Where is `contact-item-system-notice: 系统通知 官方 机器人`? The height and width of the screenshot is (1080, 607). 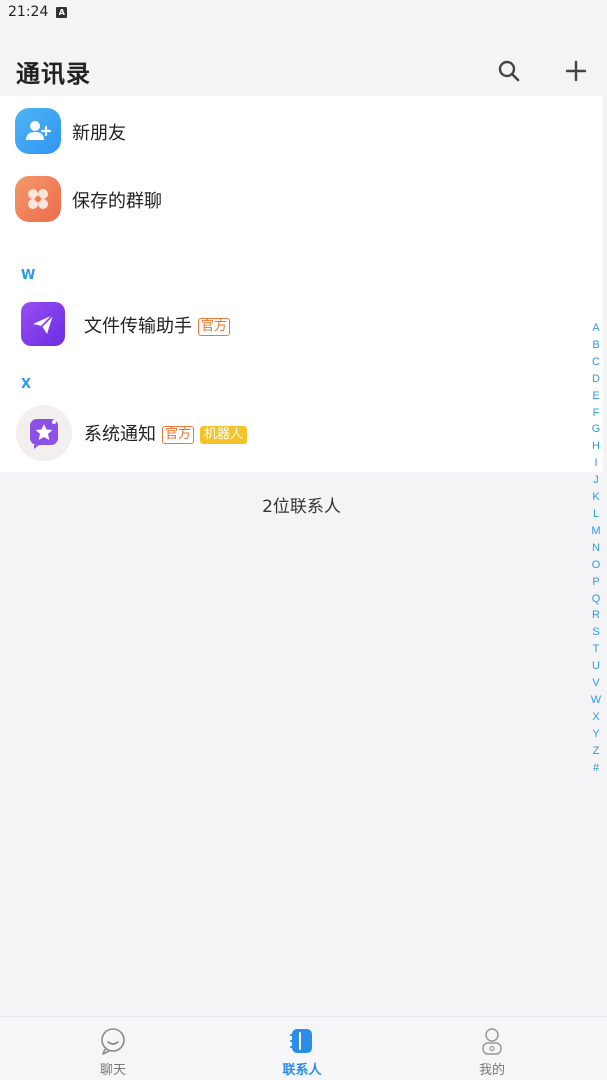
contact-item-system-notice: 系统通知 官方 机器人 is located at coordinates (301, 432).